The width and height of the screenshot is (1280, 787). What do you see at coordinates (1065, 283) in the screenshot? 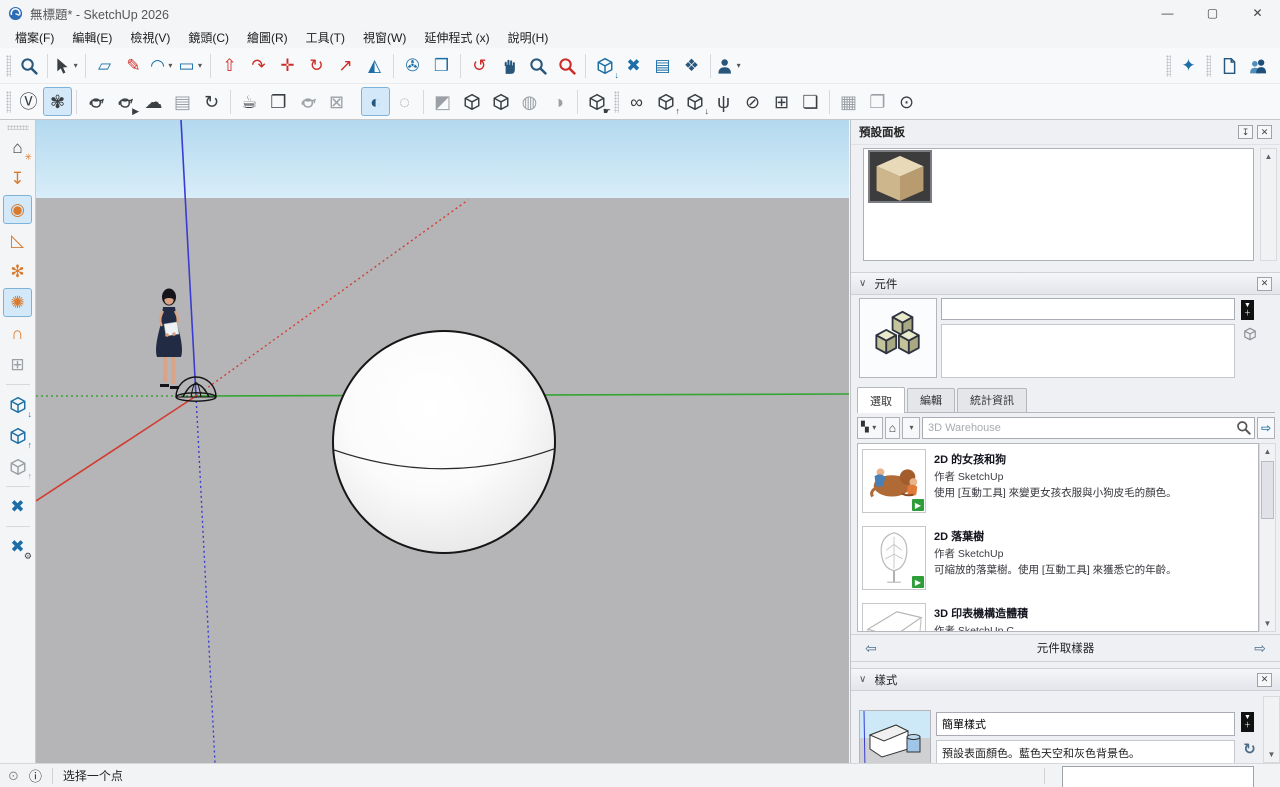
I see `components-section-header: ∨ 元件 ✕` at bounding box center [1065, 283].